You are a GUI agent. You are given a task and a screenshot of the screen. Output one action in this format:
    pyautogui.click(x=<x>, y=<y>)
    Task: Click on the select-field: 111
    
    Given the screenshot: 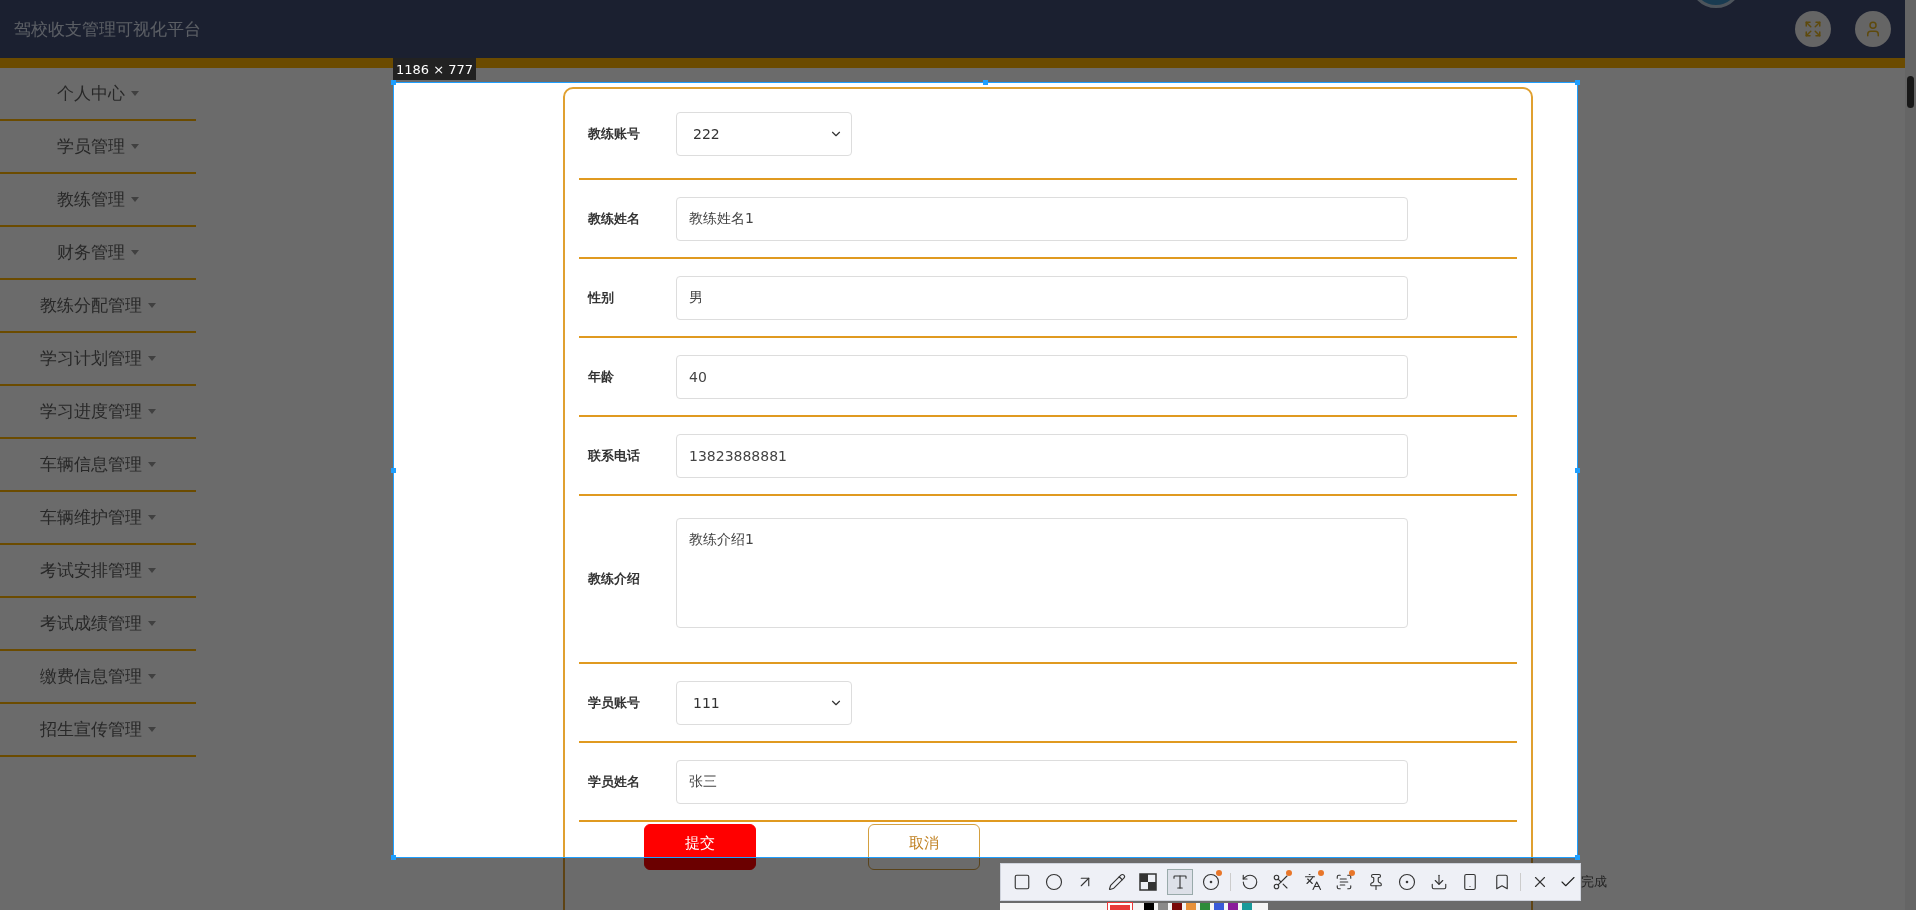 What is the action you would take?
    pyautogui.click(x=764, y=702)
    